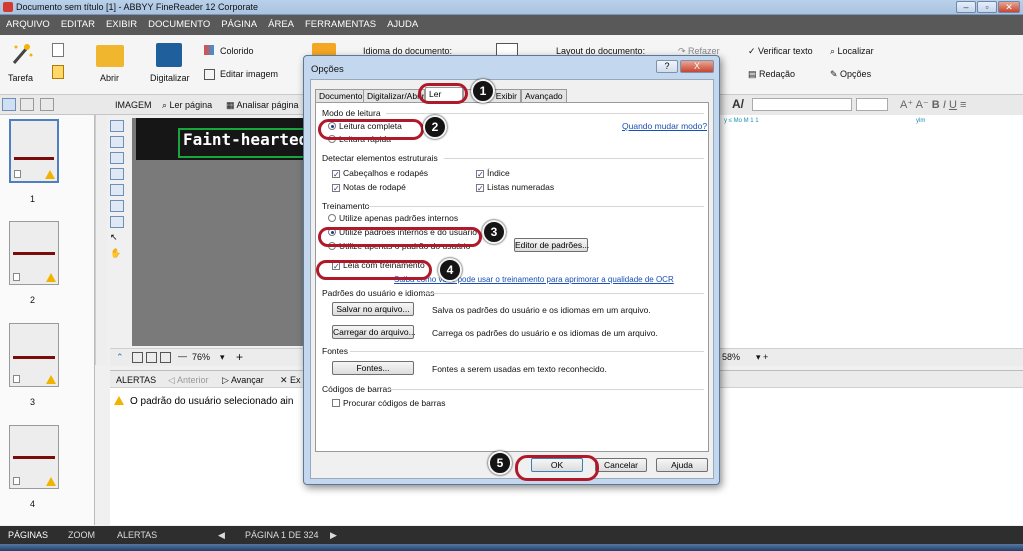 The height and width of the screenshot is (551, 1023). I want to click on tab-alertas: ALERTAS, so click(137, 535).